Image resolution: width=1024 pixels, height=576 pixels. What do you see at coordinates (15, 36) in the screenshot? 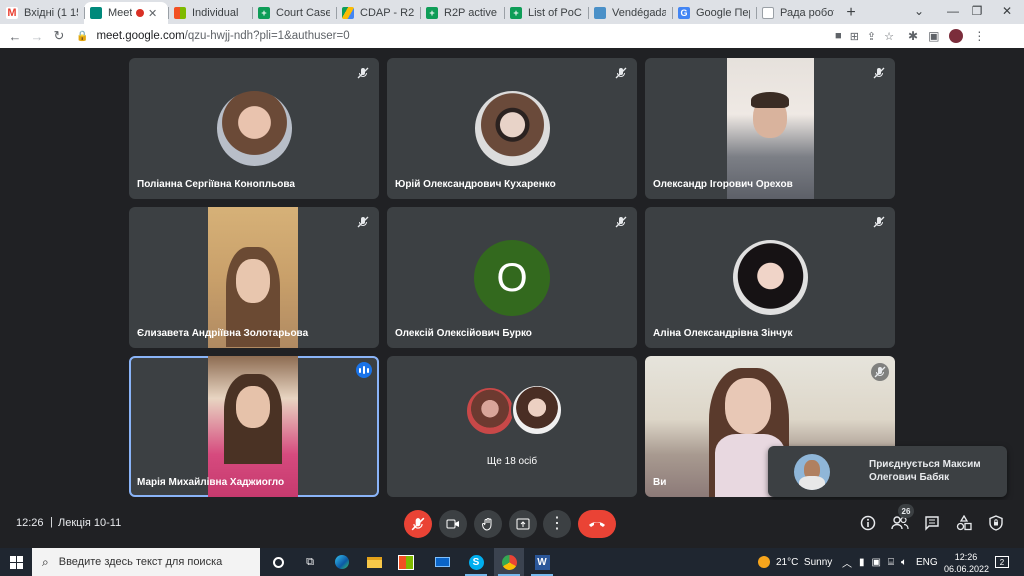
I see `back-button: ←` at bounding box center [15, 36].